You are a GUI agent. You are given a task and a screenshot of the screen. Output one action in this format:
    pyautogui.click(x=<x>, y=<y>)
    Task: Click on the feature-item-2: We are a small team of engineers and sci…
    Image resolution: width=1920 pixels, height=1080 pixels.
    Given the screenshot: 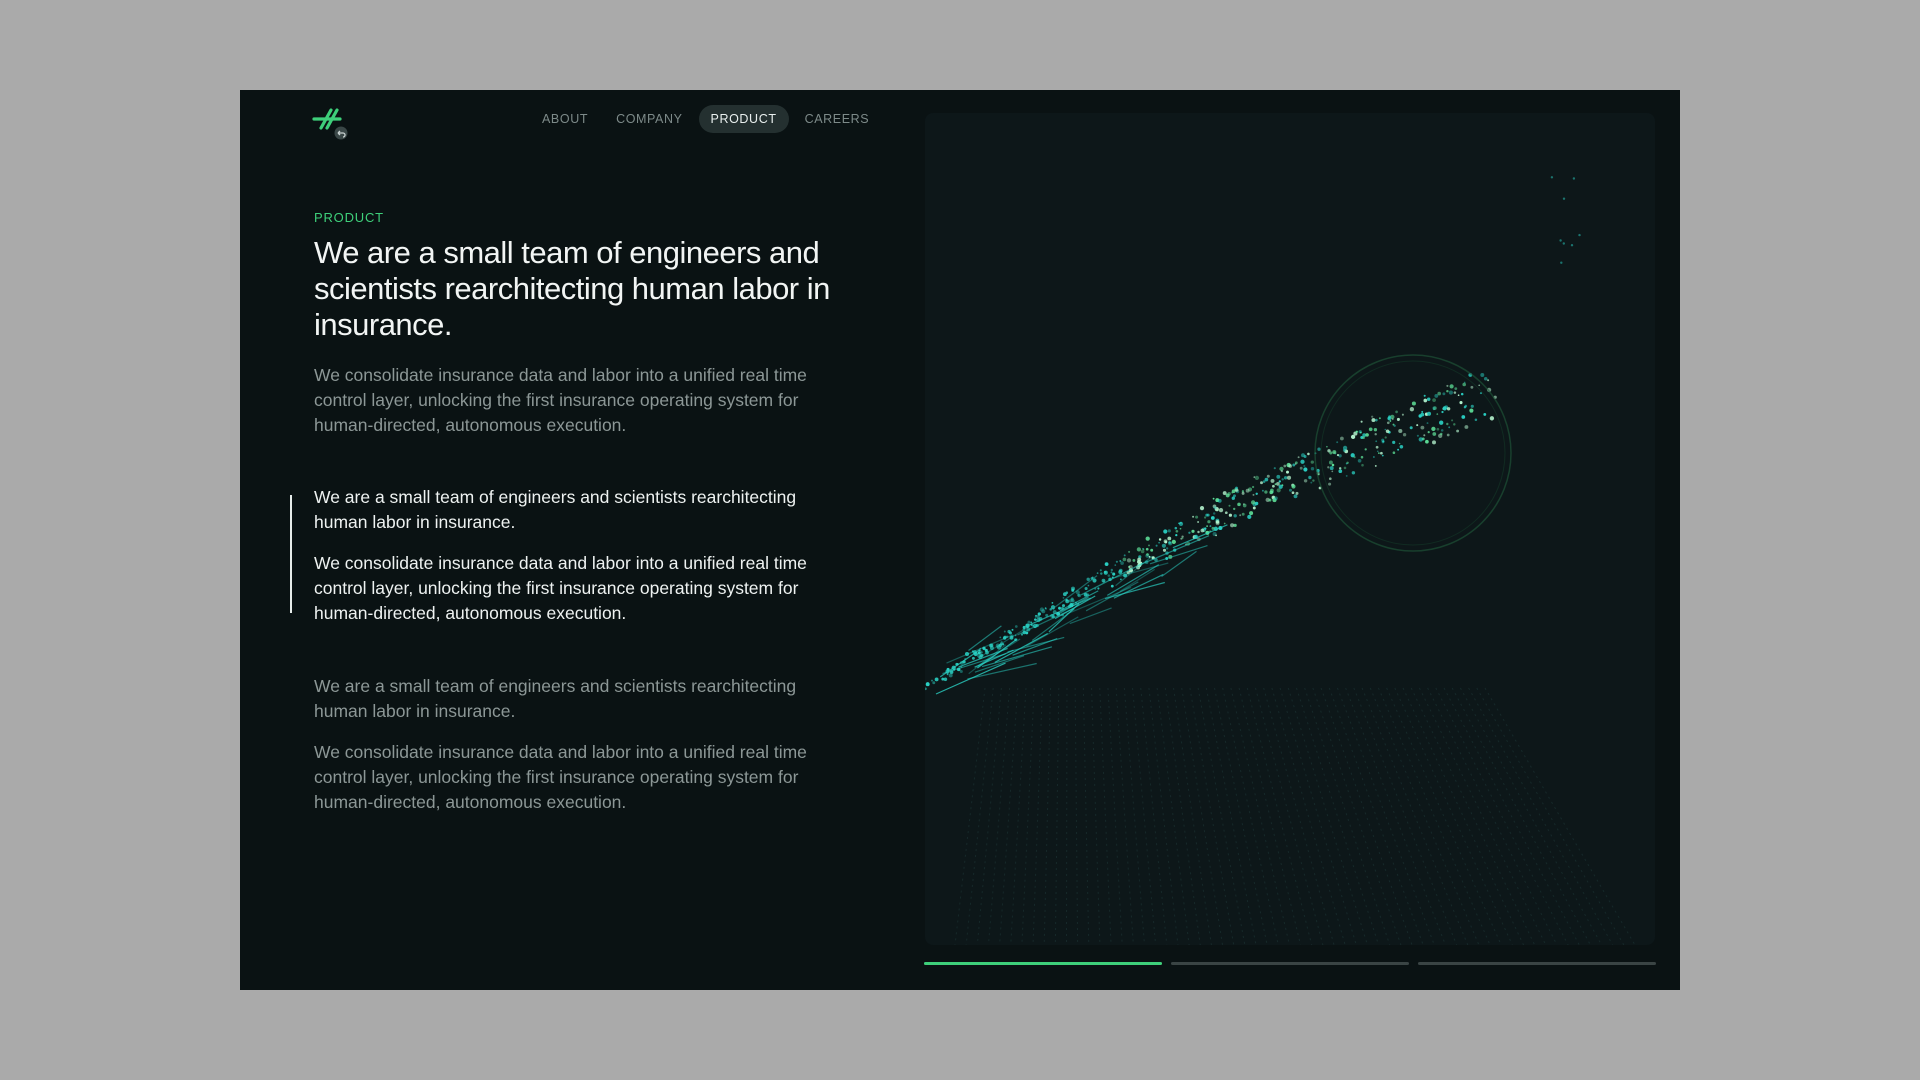 What is the action you would take?
    pyautogui.click(x=574, y=752)
    